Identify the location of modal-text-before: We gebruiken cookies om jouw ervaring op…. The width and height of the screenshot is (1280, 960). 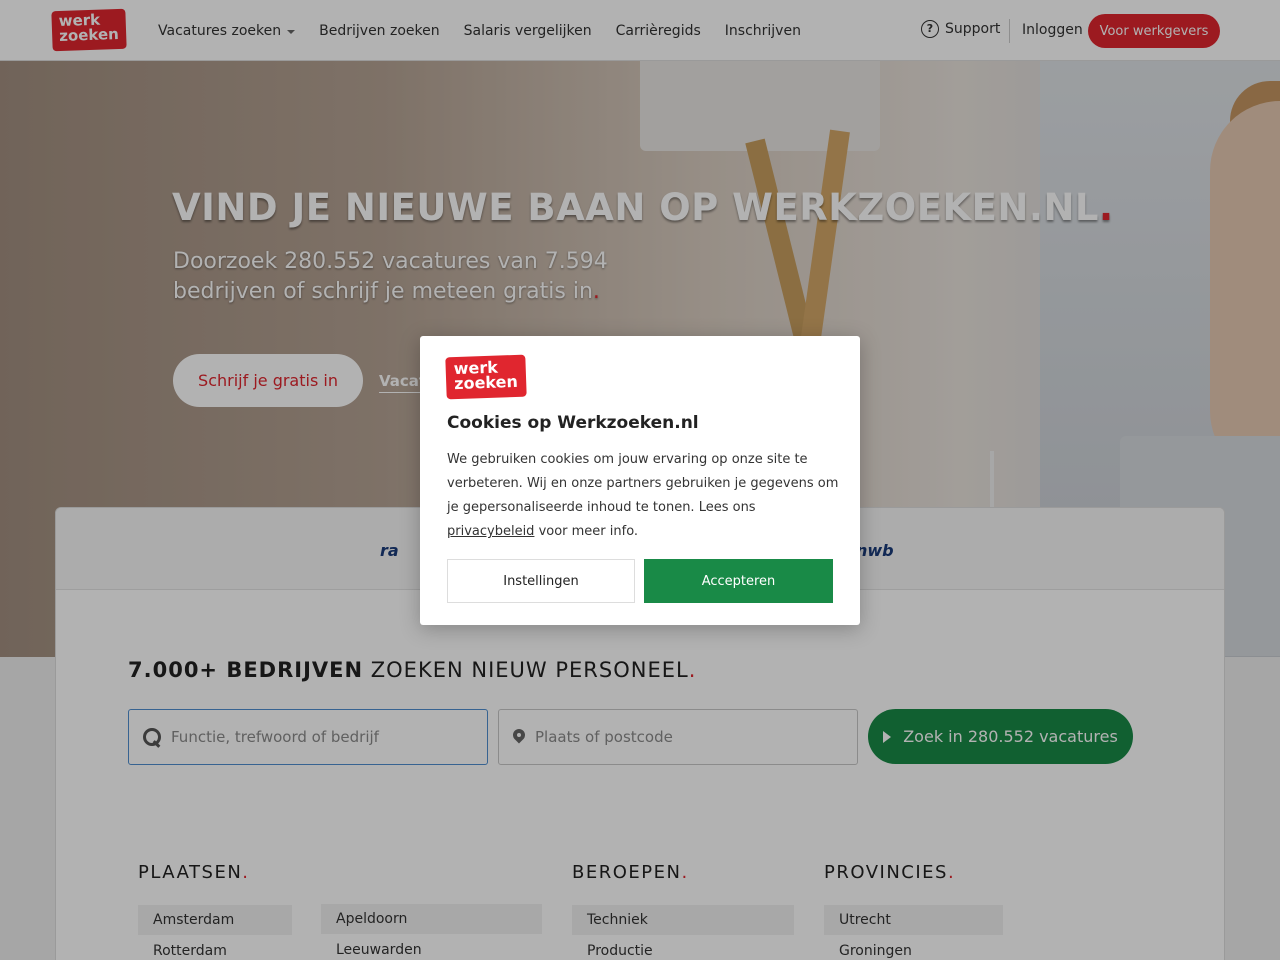
(643, 483).